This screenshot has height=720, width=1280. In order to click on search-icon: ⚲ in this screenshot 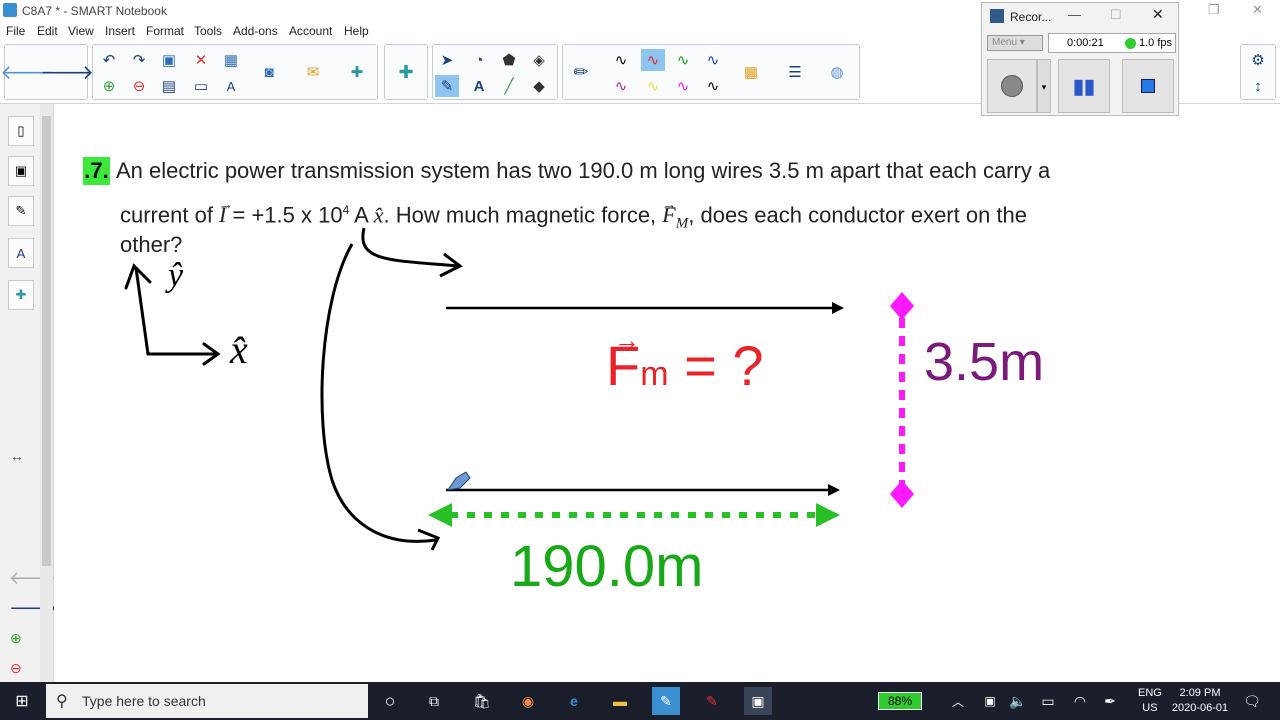, I will do `click(62, 701)`.